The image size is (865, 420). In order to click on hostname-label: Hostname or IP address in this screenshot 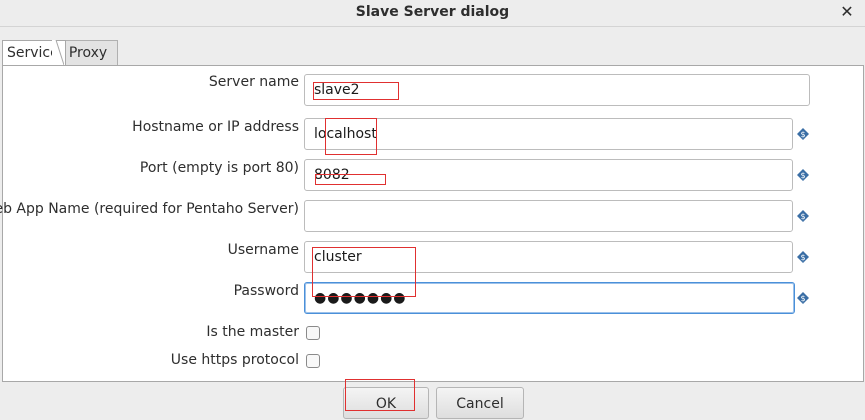, I will do `click(215, 127)`.